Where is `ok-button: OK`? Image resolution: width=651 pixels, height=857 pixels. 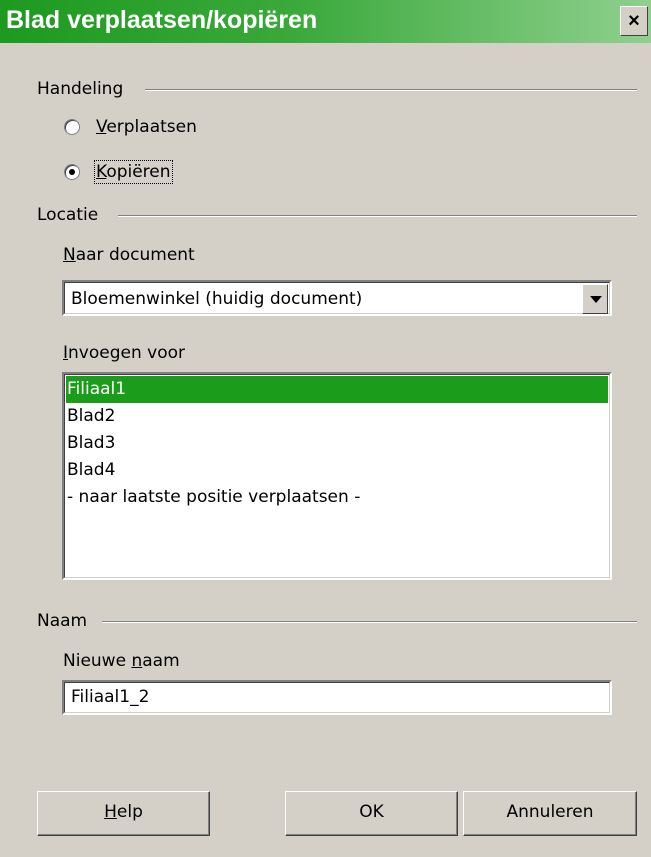
ok-button: OK is located at coordinates (371, 813).